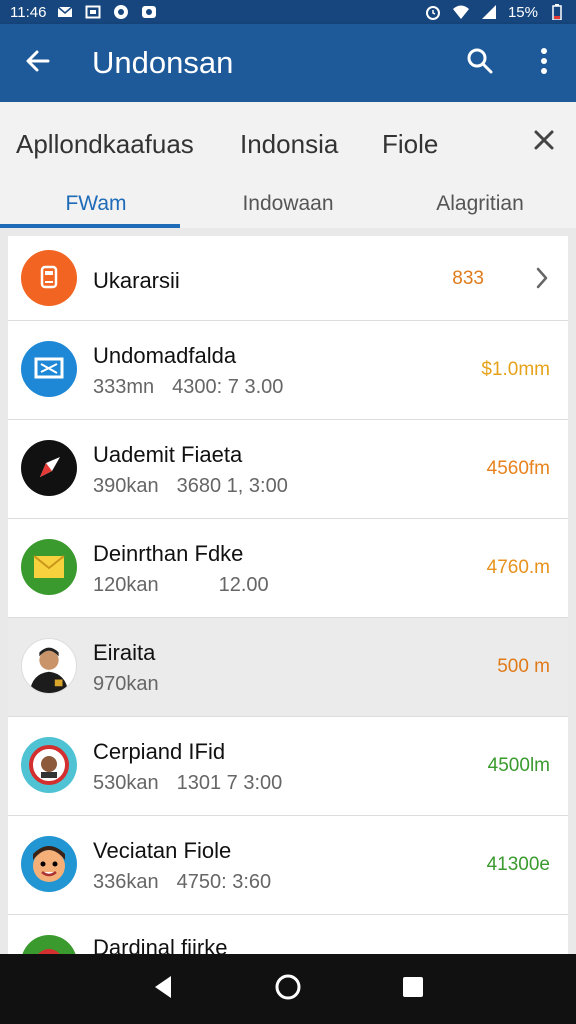  What do you see at coordinates (288, 370) in the screenshot?
I see `list-item: Undomadfalda 333mn 4300: 7 3.00 $1.0mm` at bounding box center [288, 370].